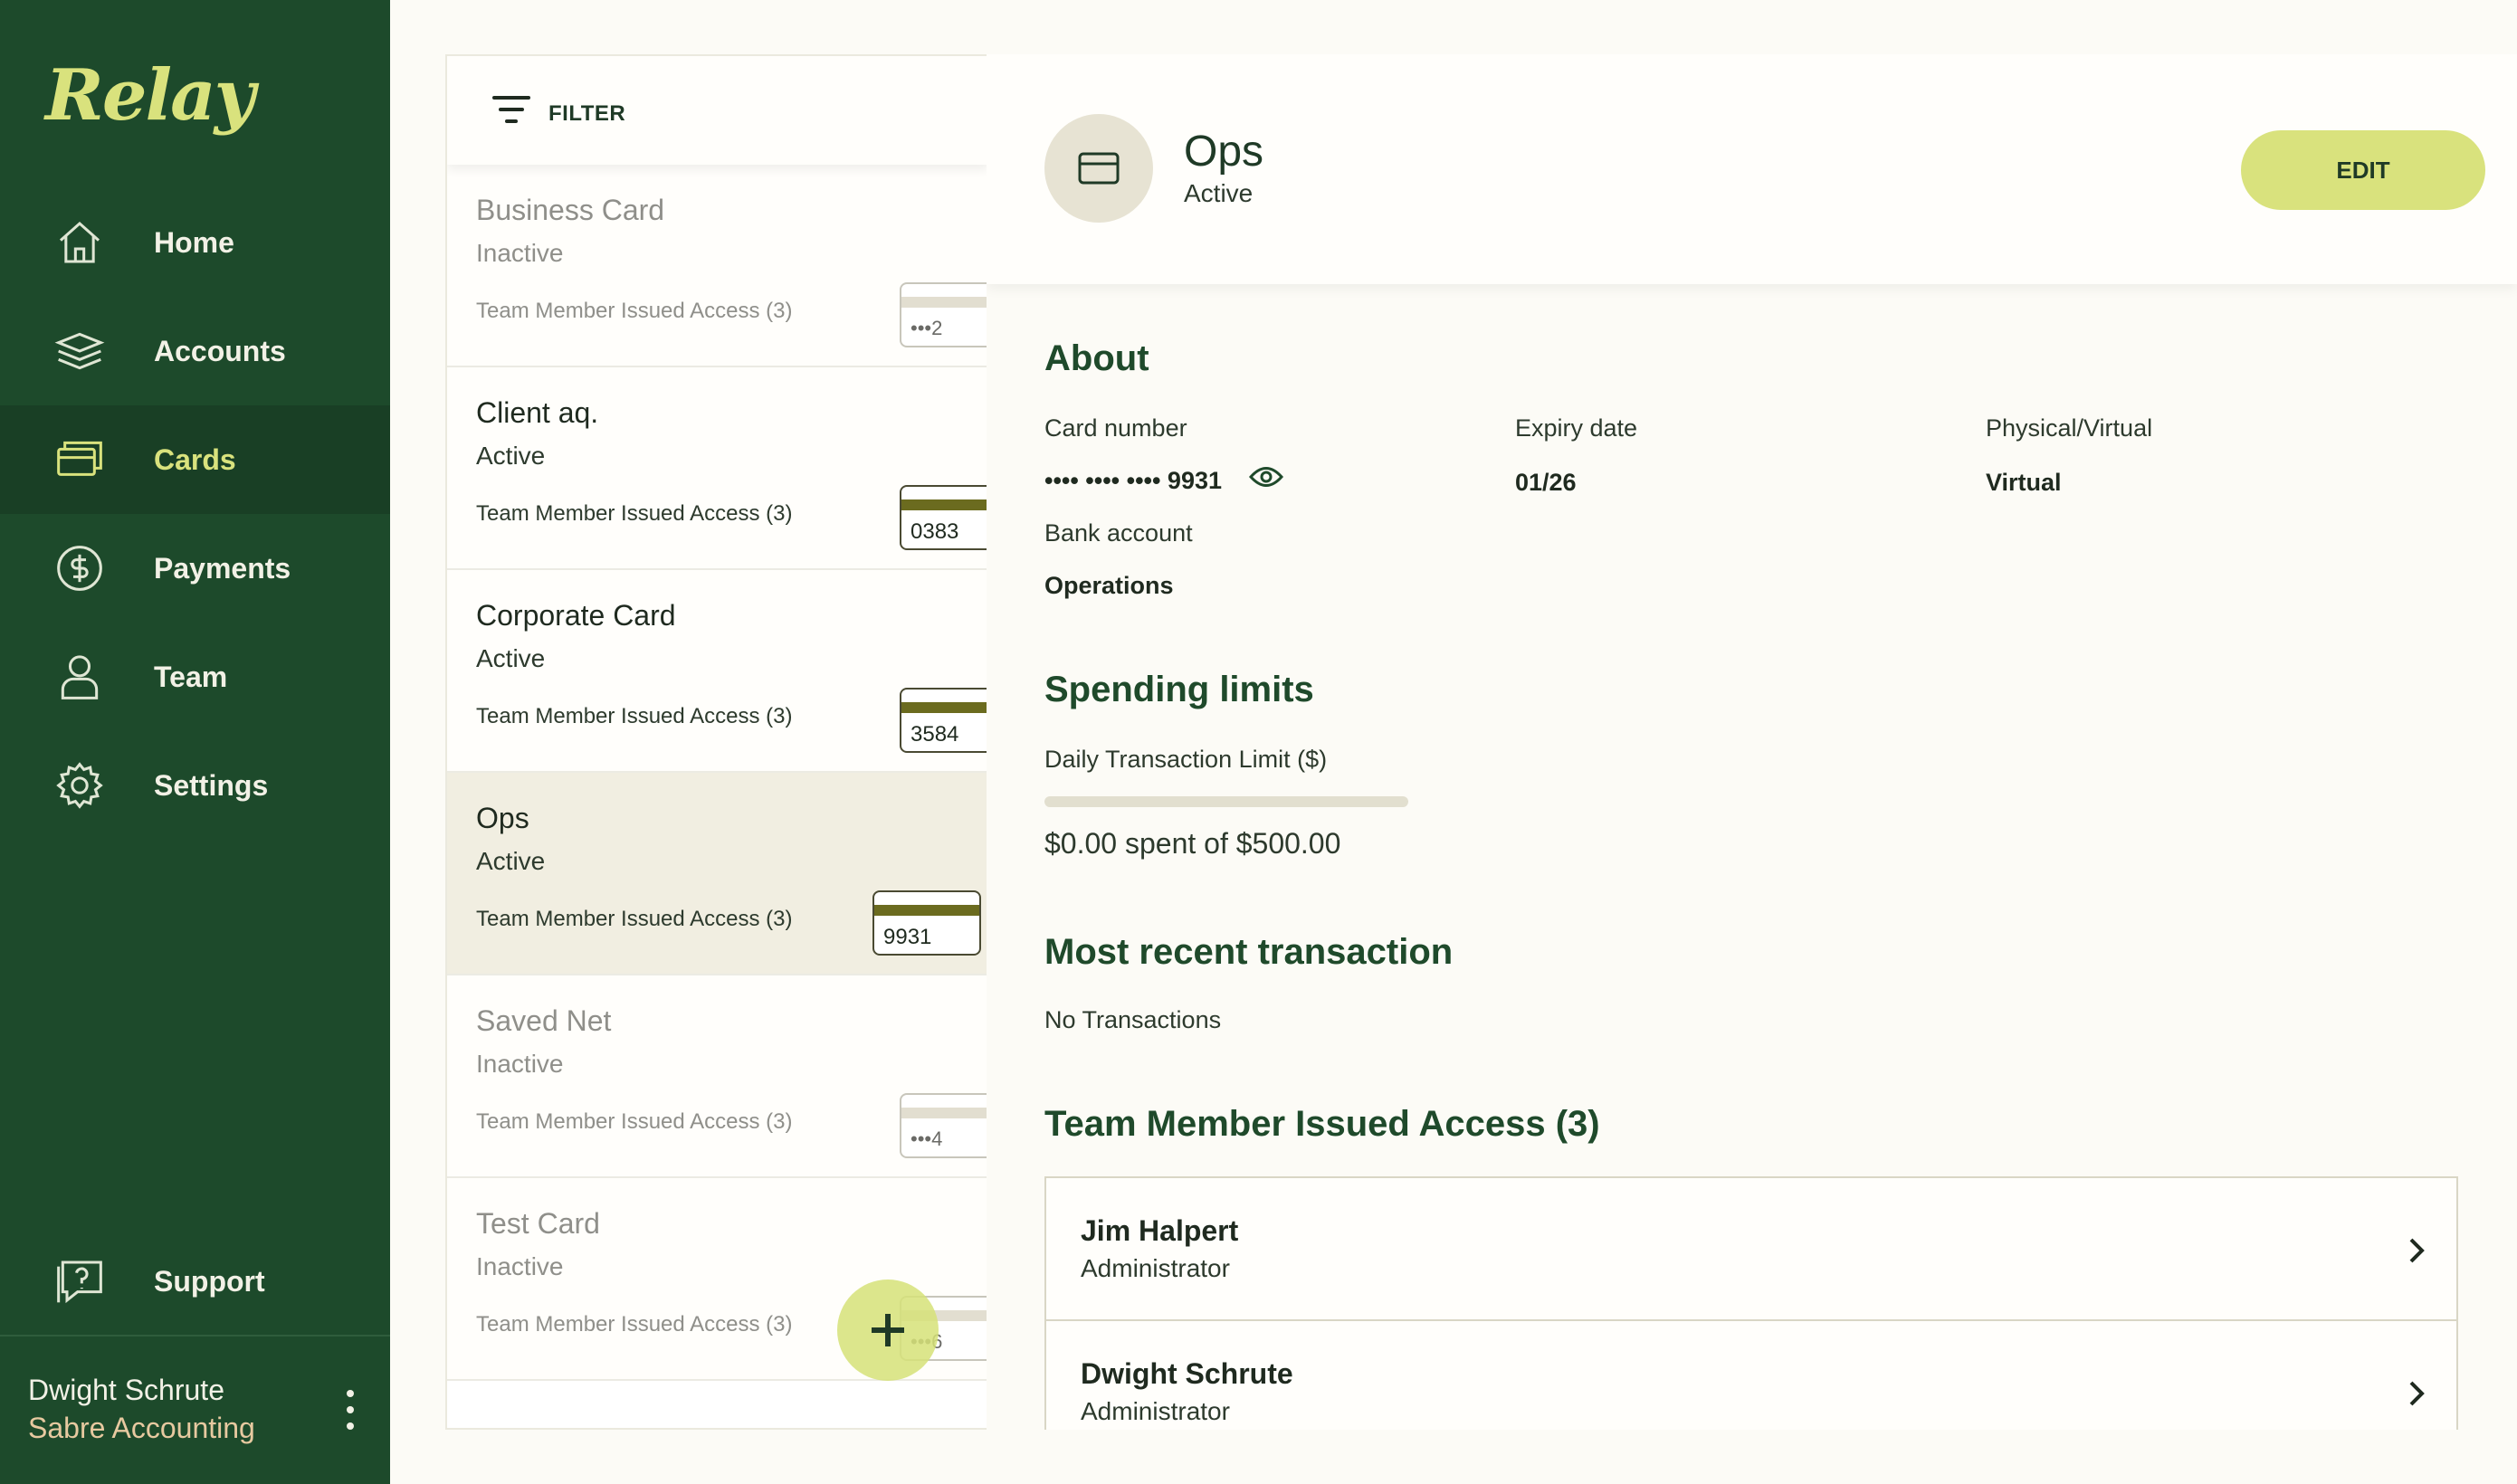  What do you see at coordinates (943, 720) in the screenshot?
I see `card-thumbnail: 3584` at bounding box center [943, 720].